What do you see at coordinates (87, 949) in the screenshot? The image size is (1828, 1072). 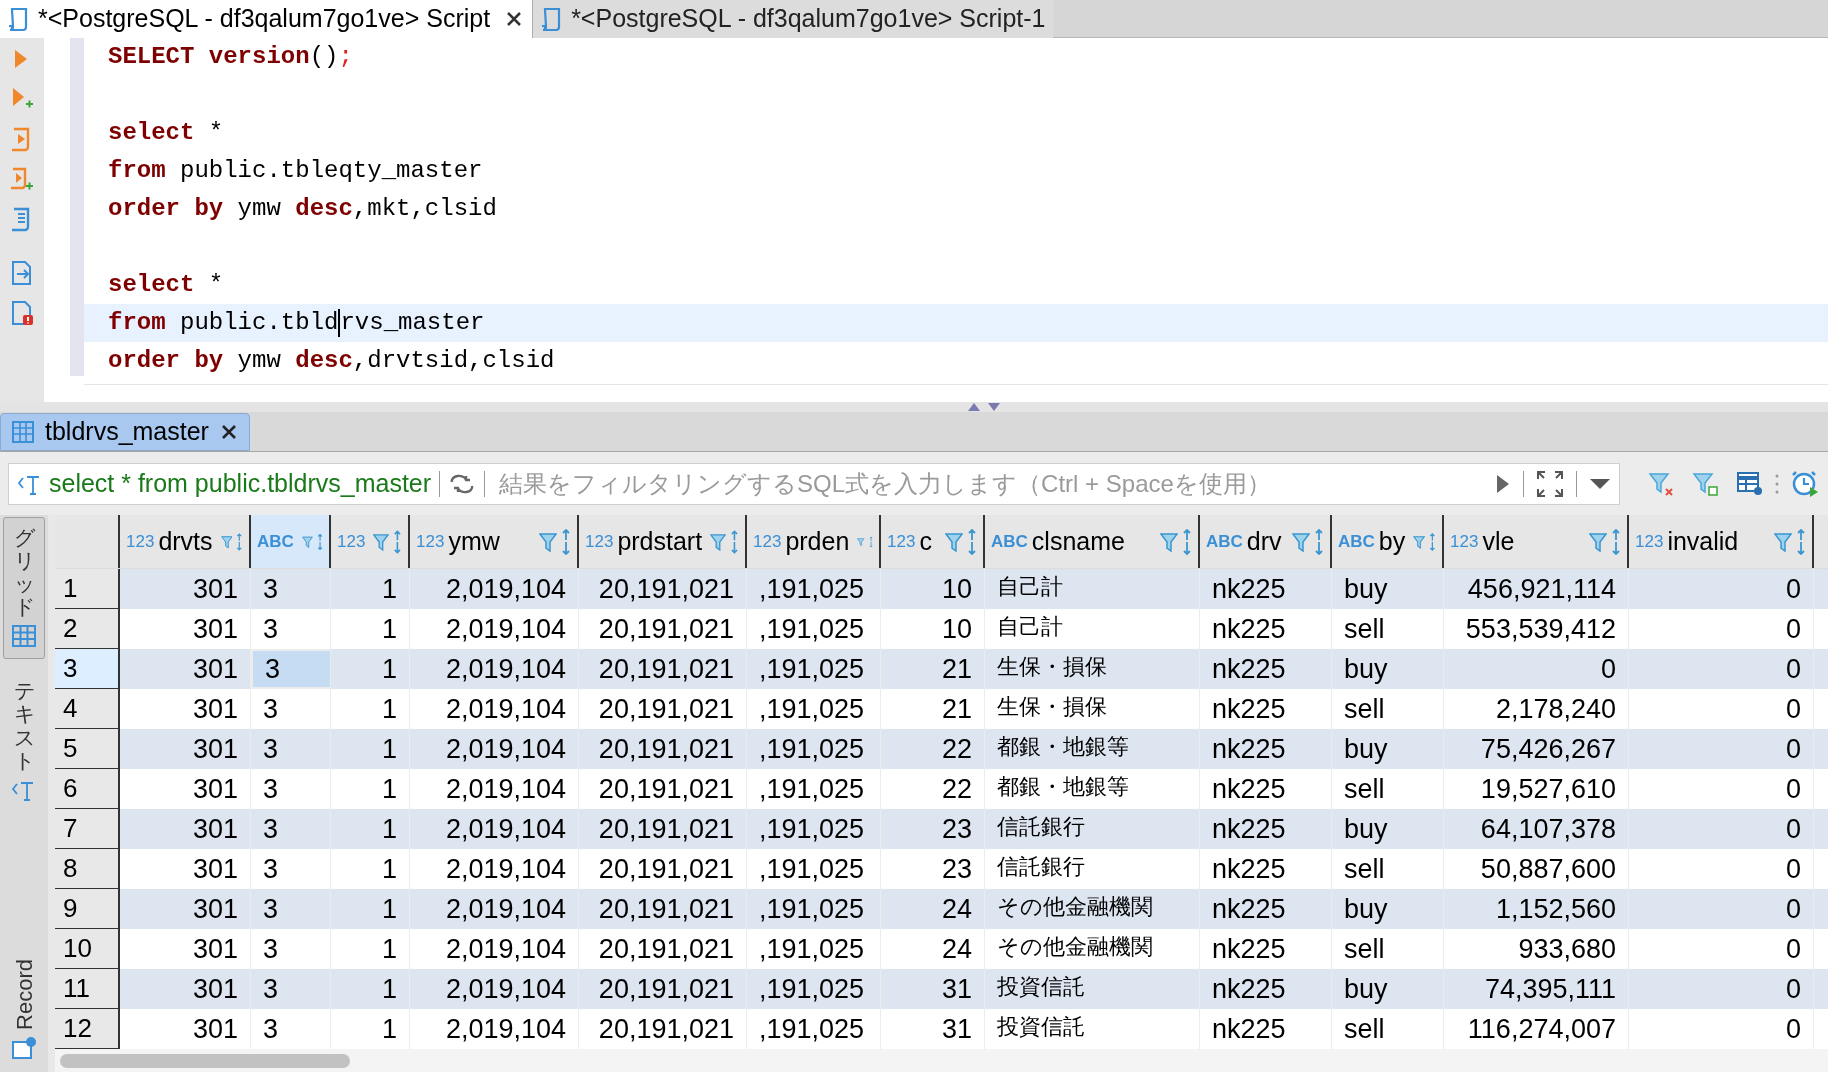 I see `row-number: 10` at bounding box center [87, 949].